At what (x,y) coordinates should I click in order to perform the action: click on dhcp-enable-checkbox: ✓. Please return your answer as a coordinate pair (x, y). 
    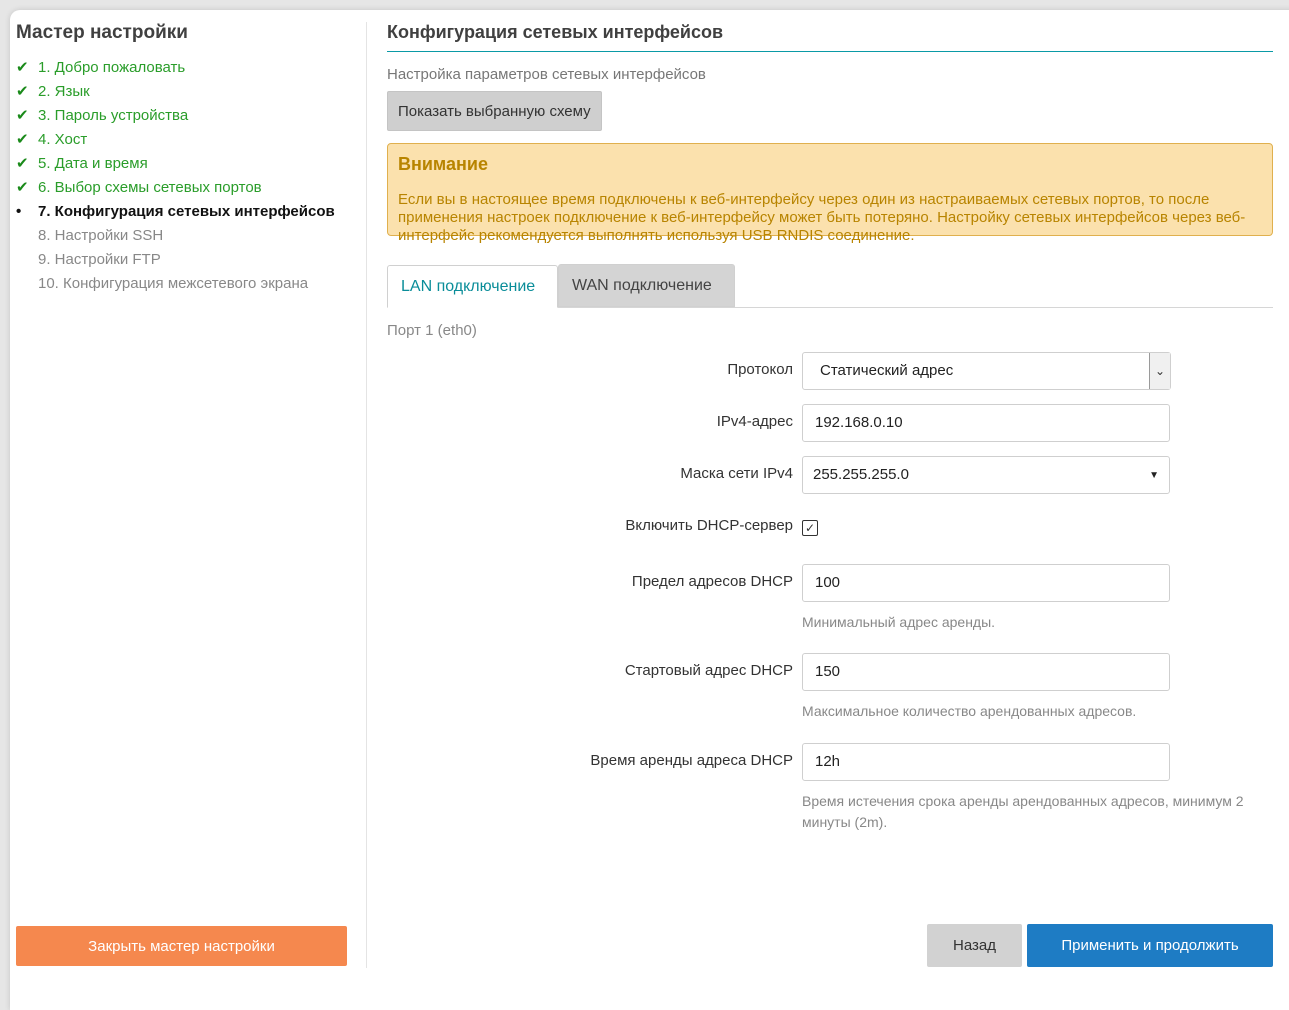
    Looking at the image, I should click on (810, 528).